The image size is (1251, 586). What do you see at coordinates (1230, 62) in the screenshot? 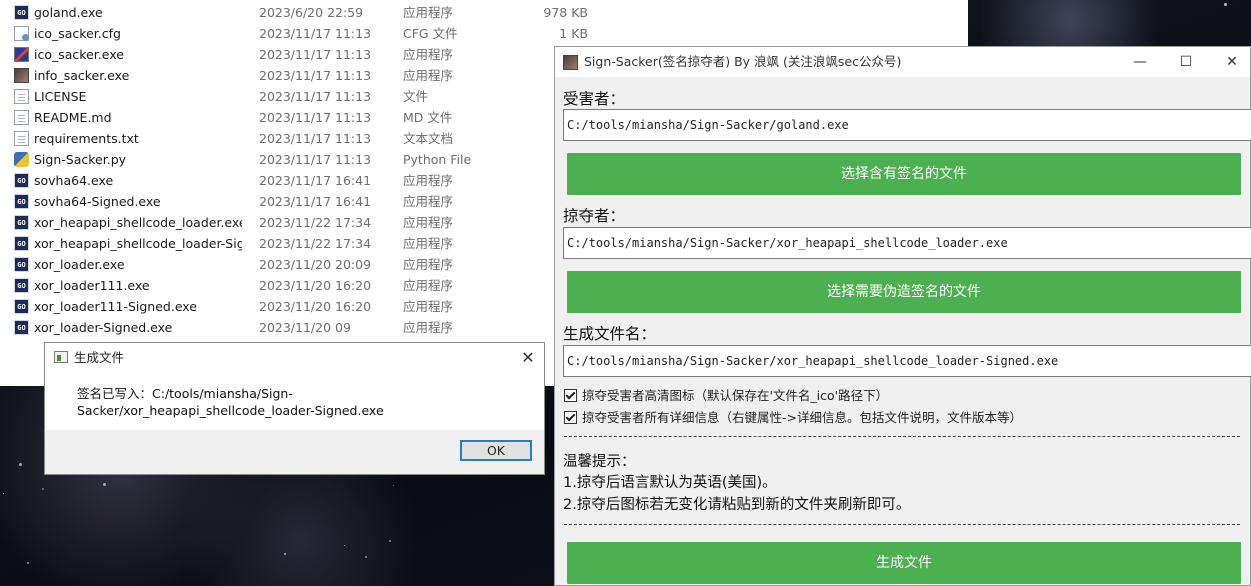
I see `close-button: ✕` at bounding box center [1230, 62].